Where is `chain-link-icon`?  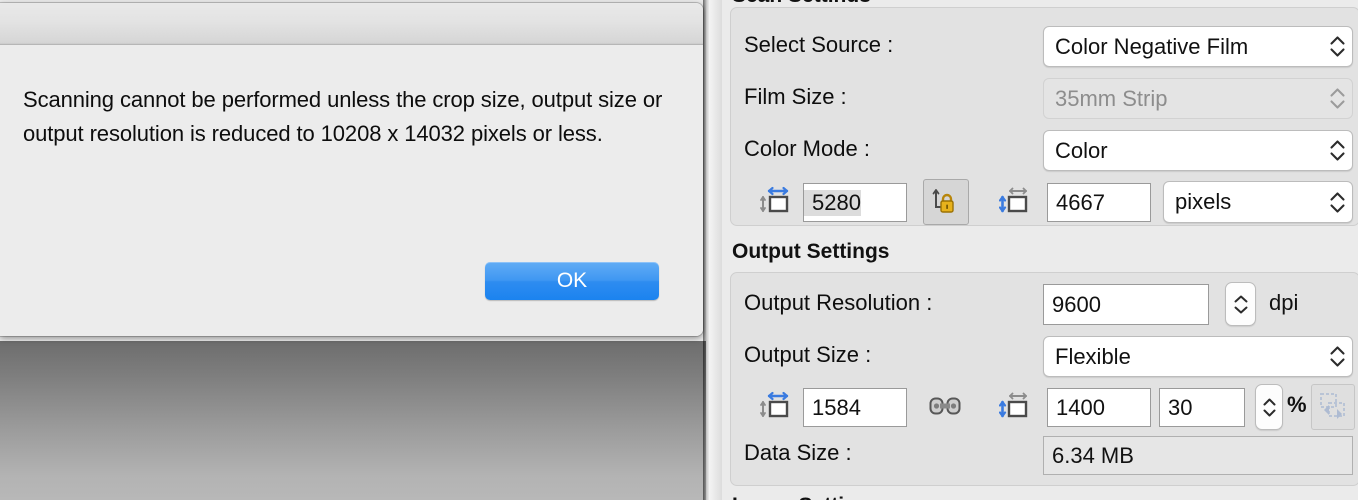
chain-link-icon is located at coordinates (945, 406).